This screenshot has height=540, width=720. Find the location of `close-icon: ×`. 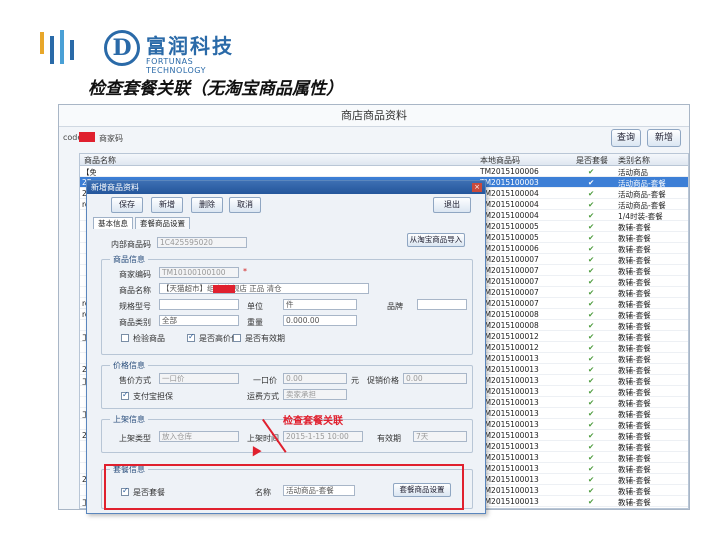

close-icon: × is located at coordinates (477, 187).